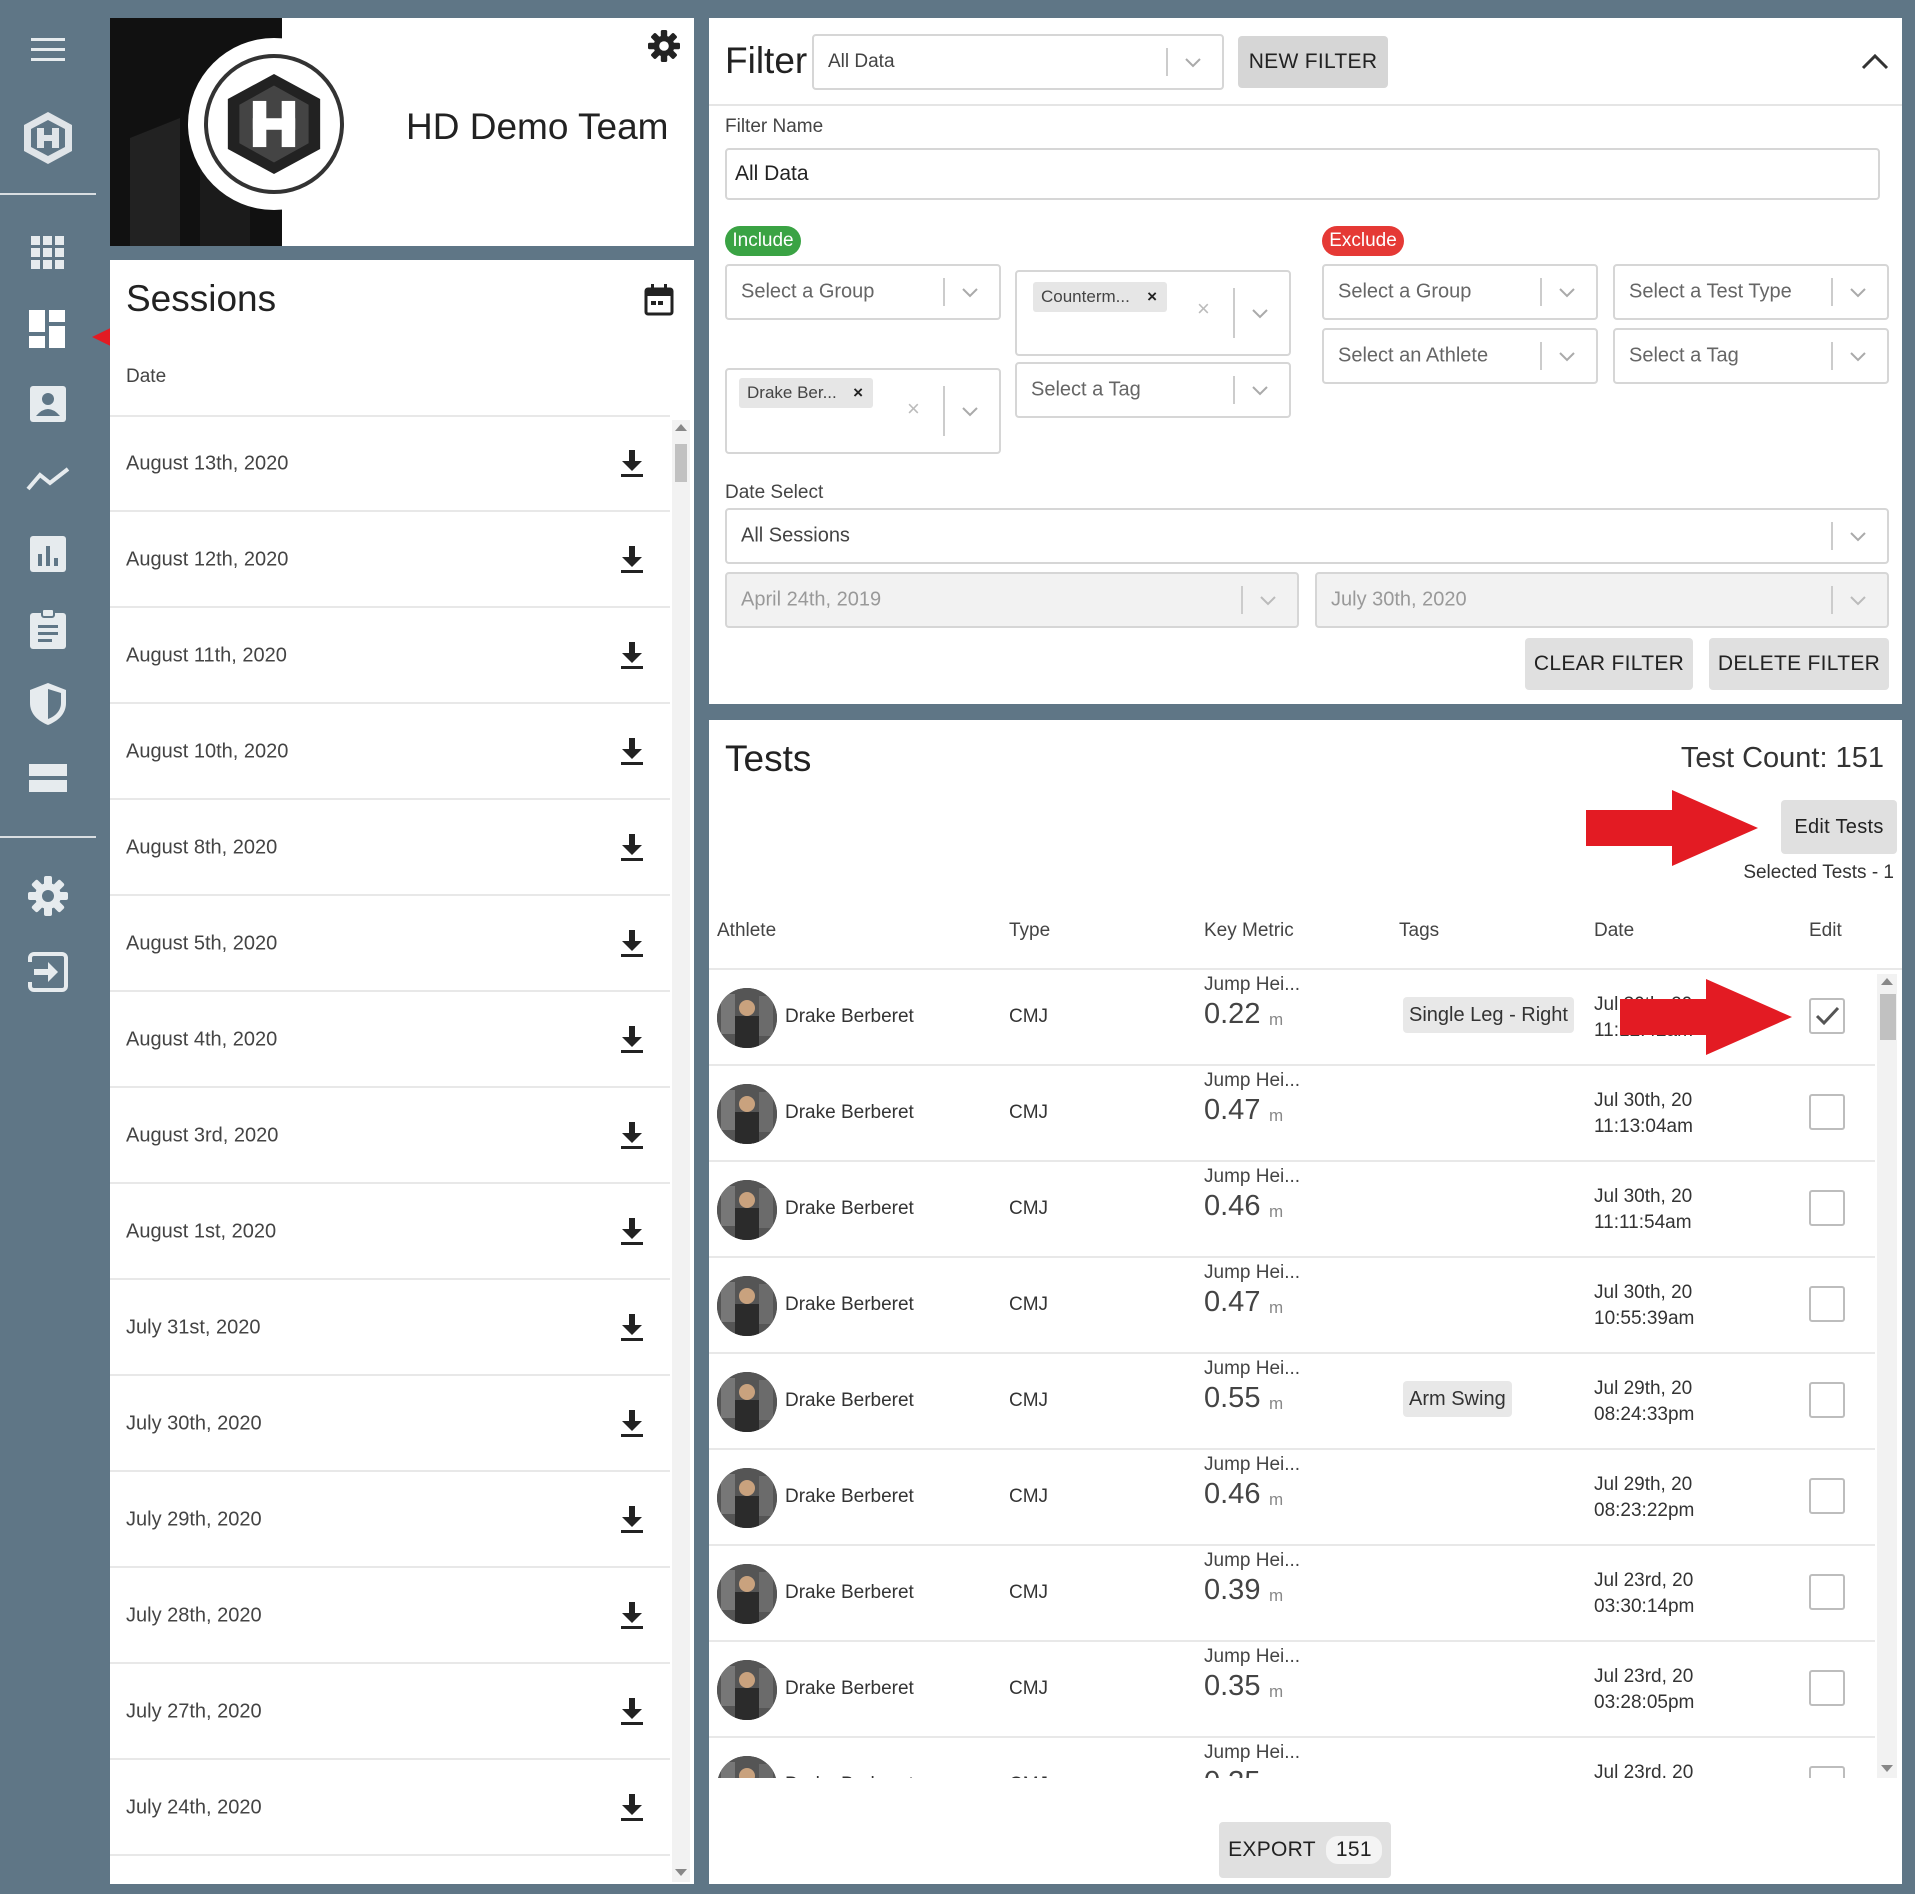  Describe the element at coordinates (48, 972) in the screenshot. I see `logout-icon` at that location.